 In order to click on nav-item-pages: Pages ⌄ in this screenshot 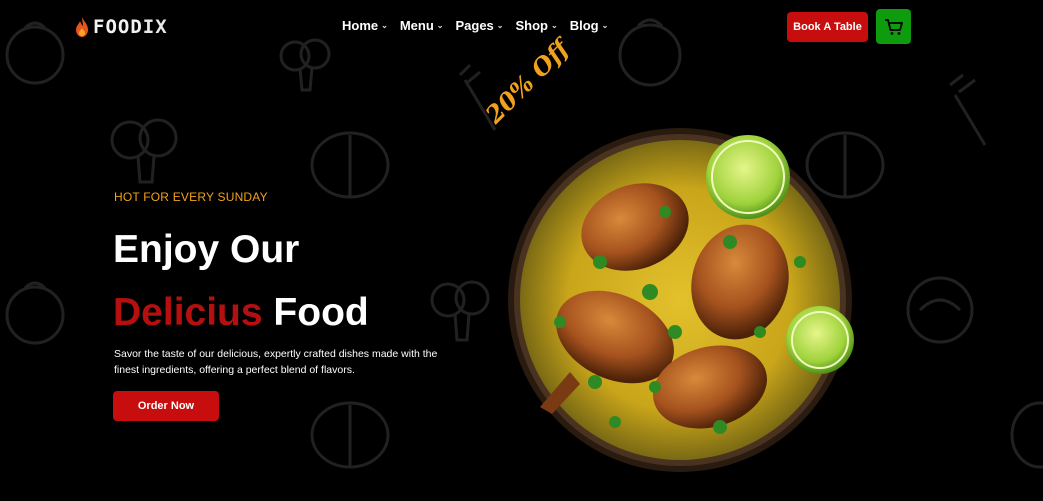, I will do `click(479, 25)`.